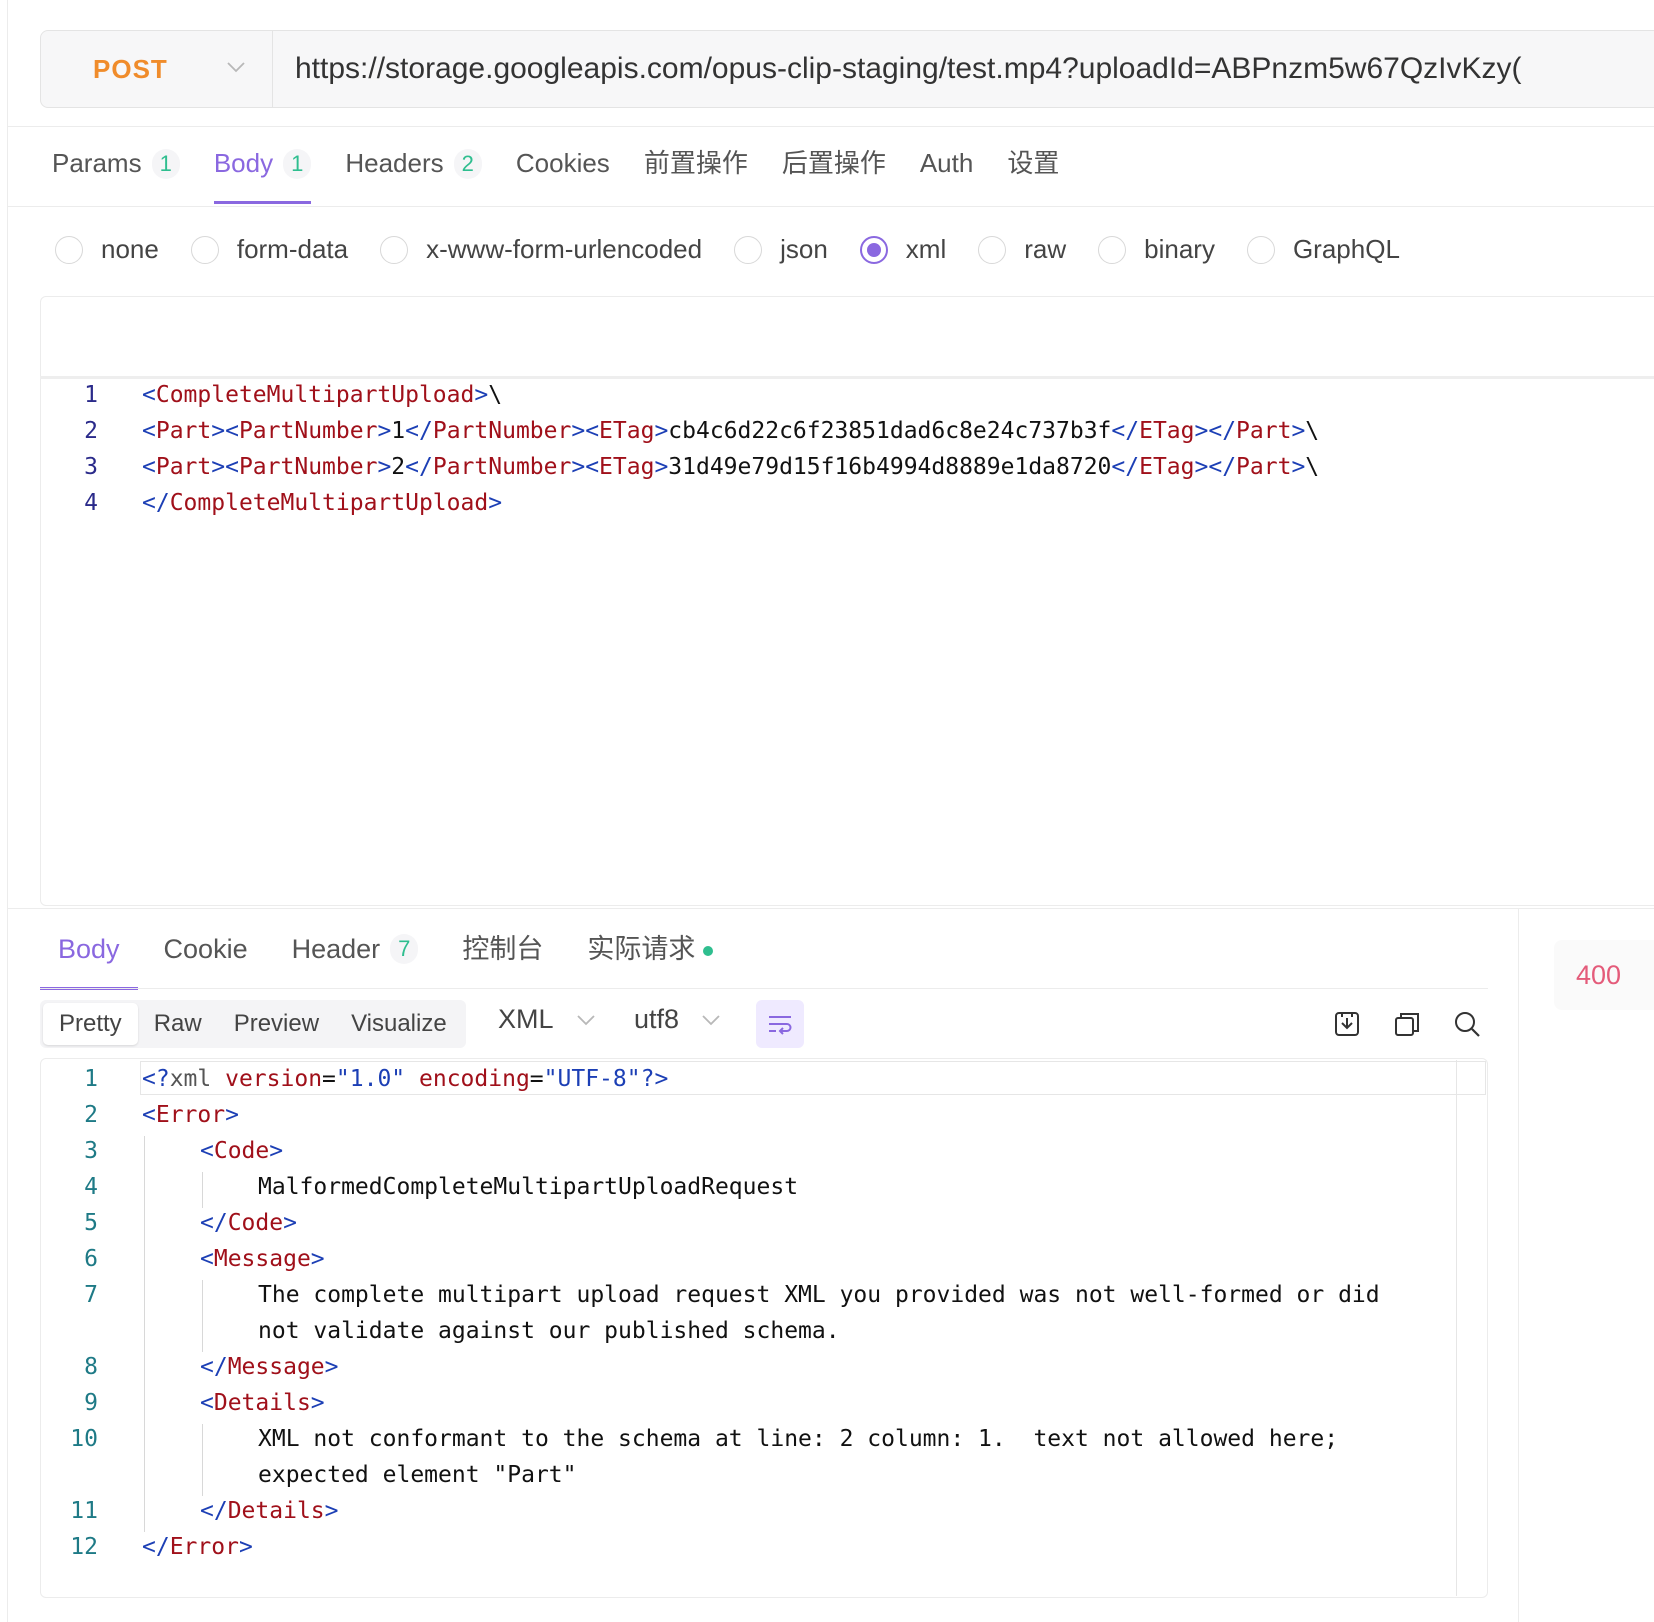 The width and height of the screenshot is (1654, 1622). What do you see at coordinates (1407, 1024) in the screenshot?
I see `copy-icon` at bounding box center [1407, 1024].